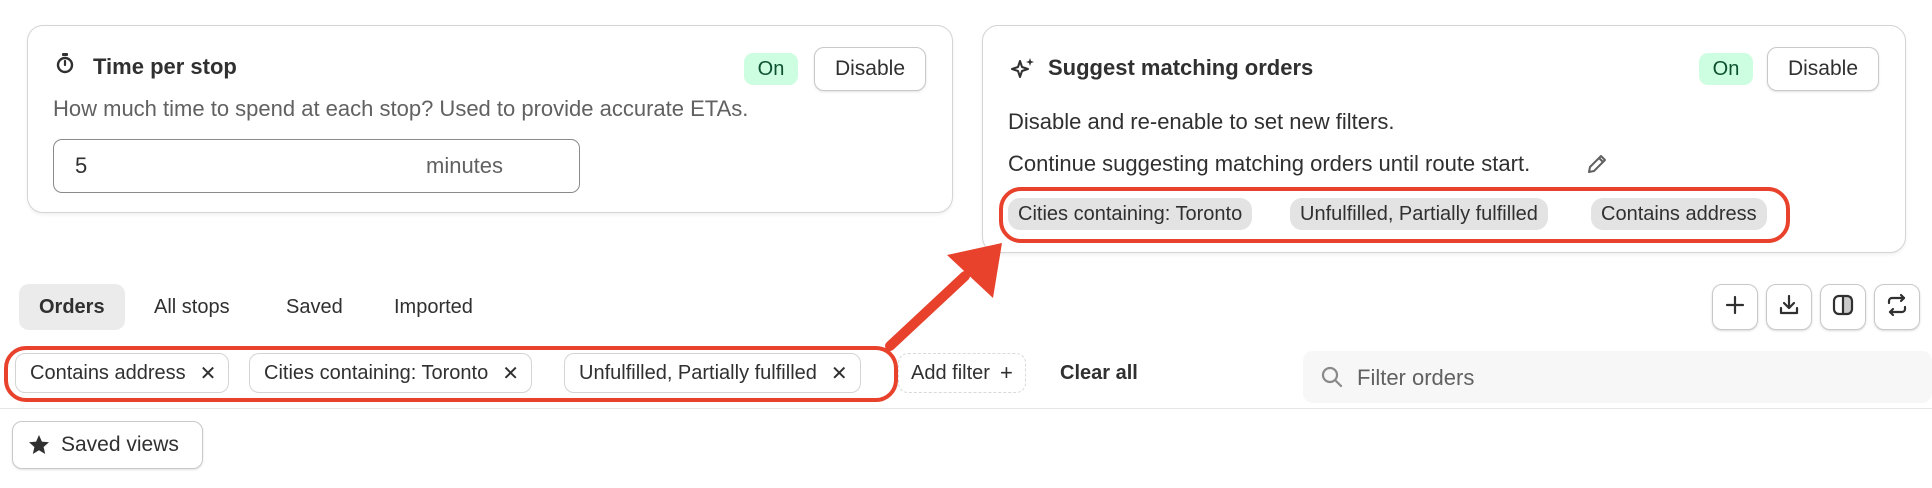 This screenshot has width=1932, height=488. What do you see at coordinates (72, 307) in the screenshot?
I see `tab-orders: Orders` at bounding box center [72, 307].